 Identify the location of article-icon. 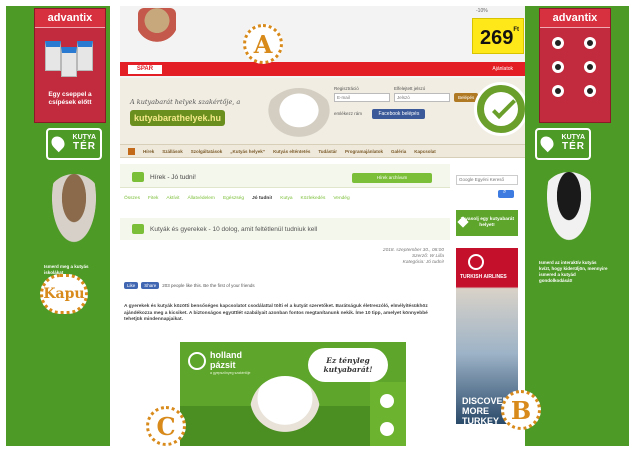
(138, 229).